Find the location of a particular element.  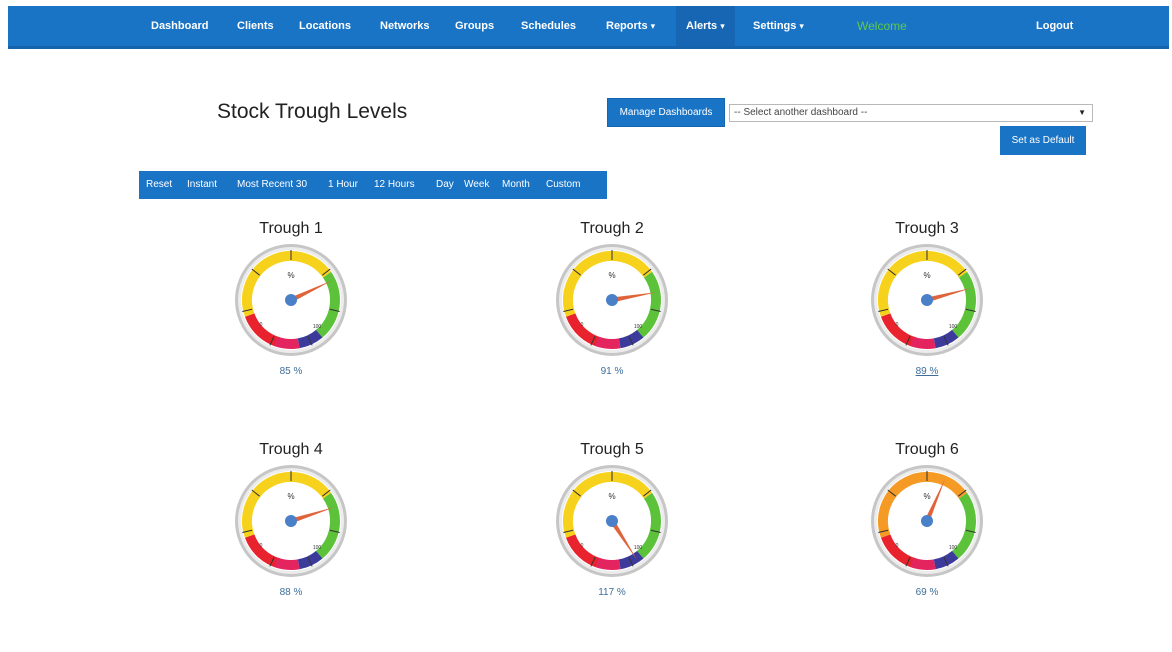

nav-reports-dropdown: Reports ▾ is located at coordinates (630, 26).